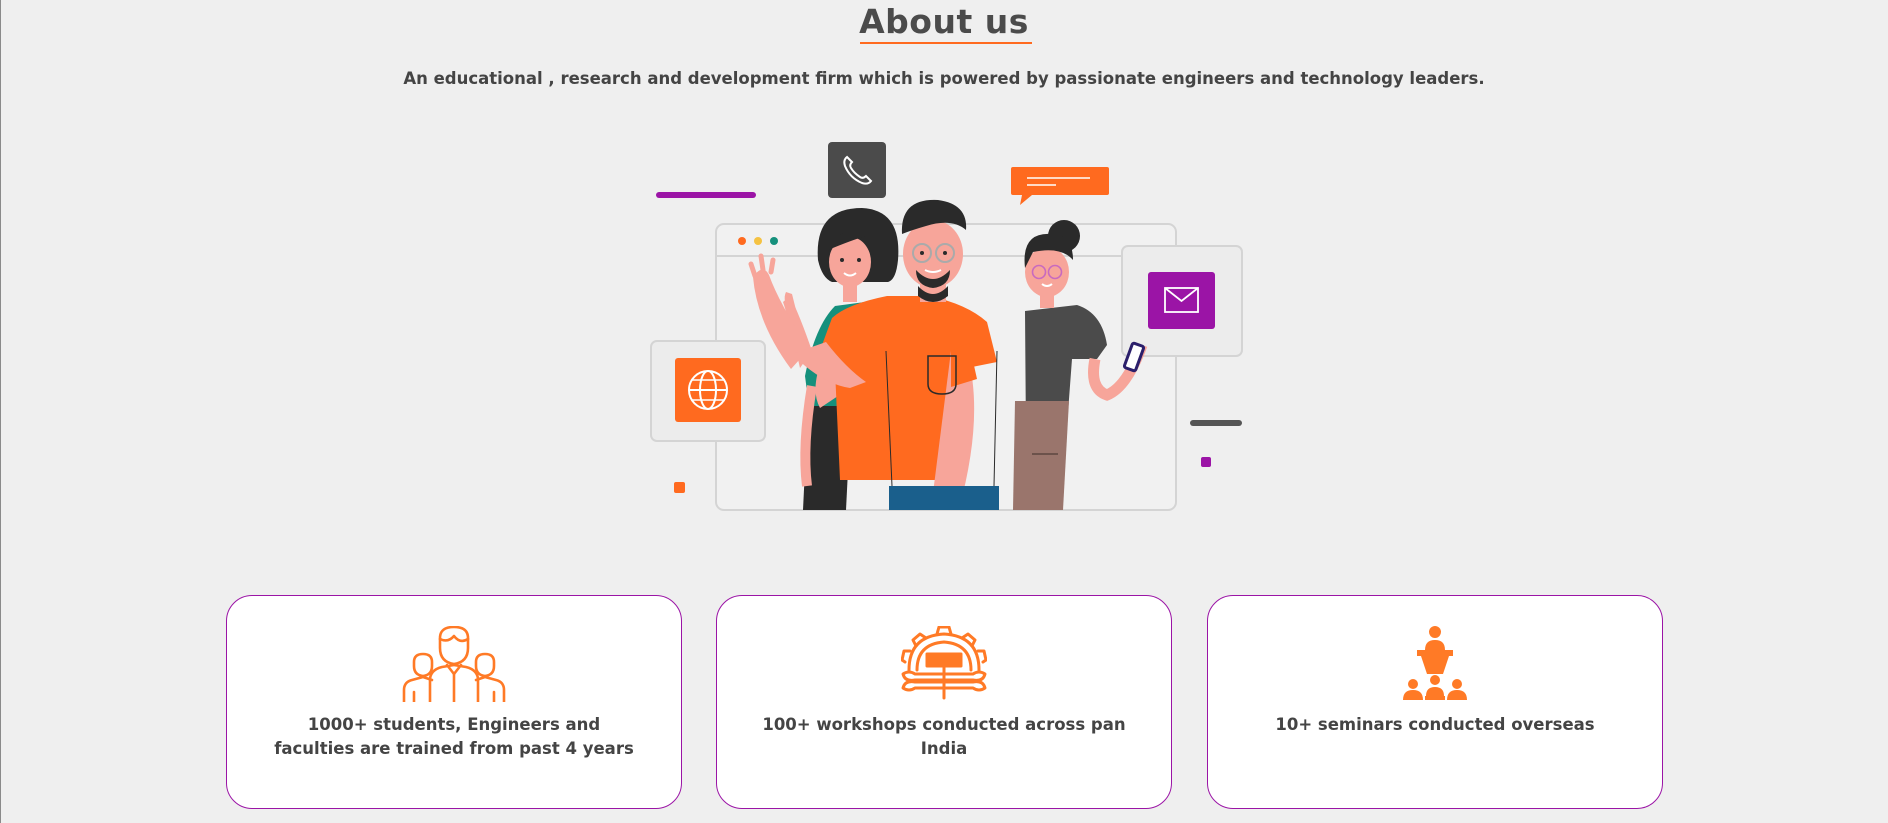  I want to click on presenter-audience-icon, so click(1435, 664).